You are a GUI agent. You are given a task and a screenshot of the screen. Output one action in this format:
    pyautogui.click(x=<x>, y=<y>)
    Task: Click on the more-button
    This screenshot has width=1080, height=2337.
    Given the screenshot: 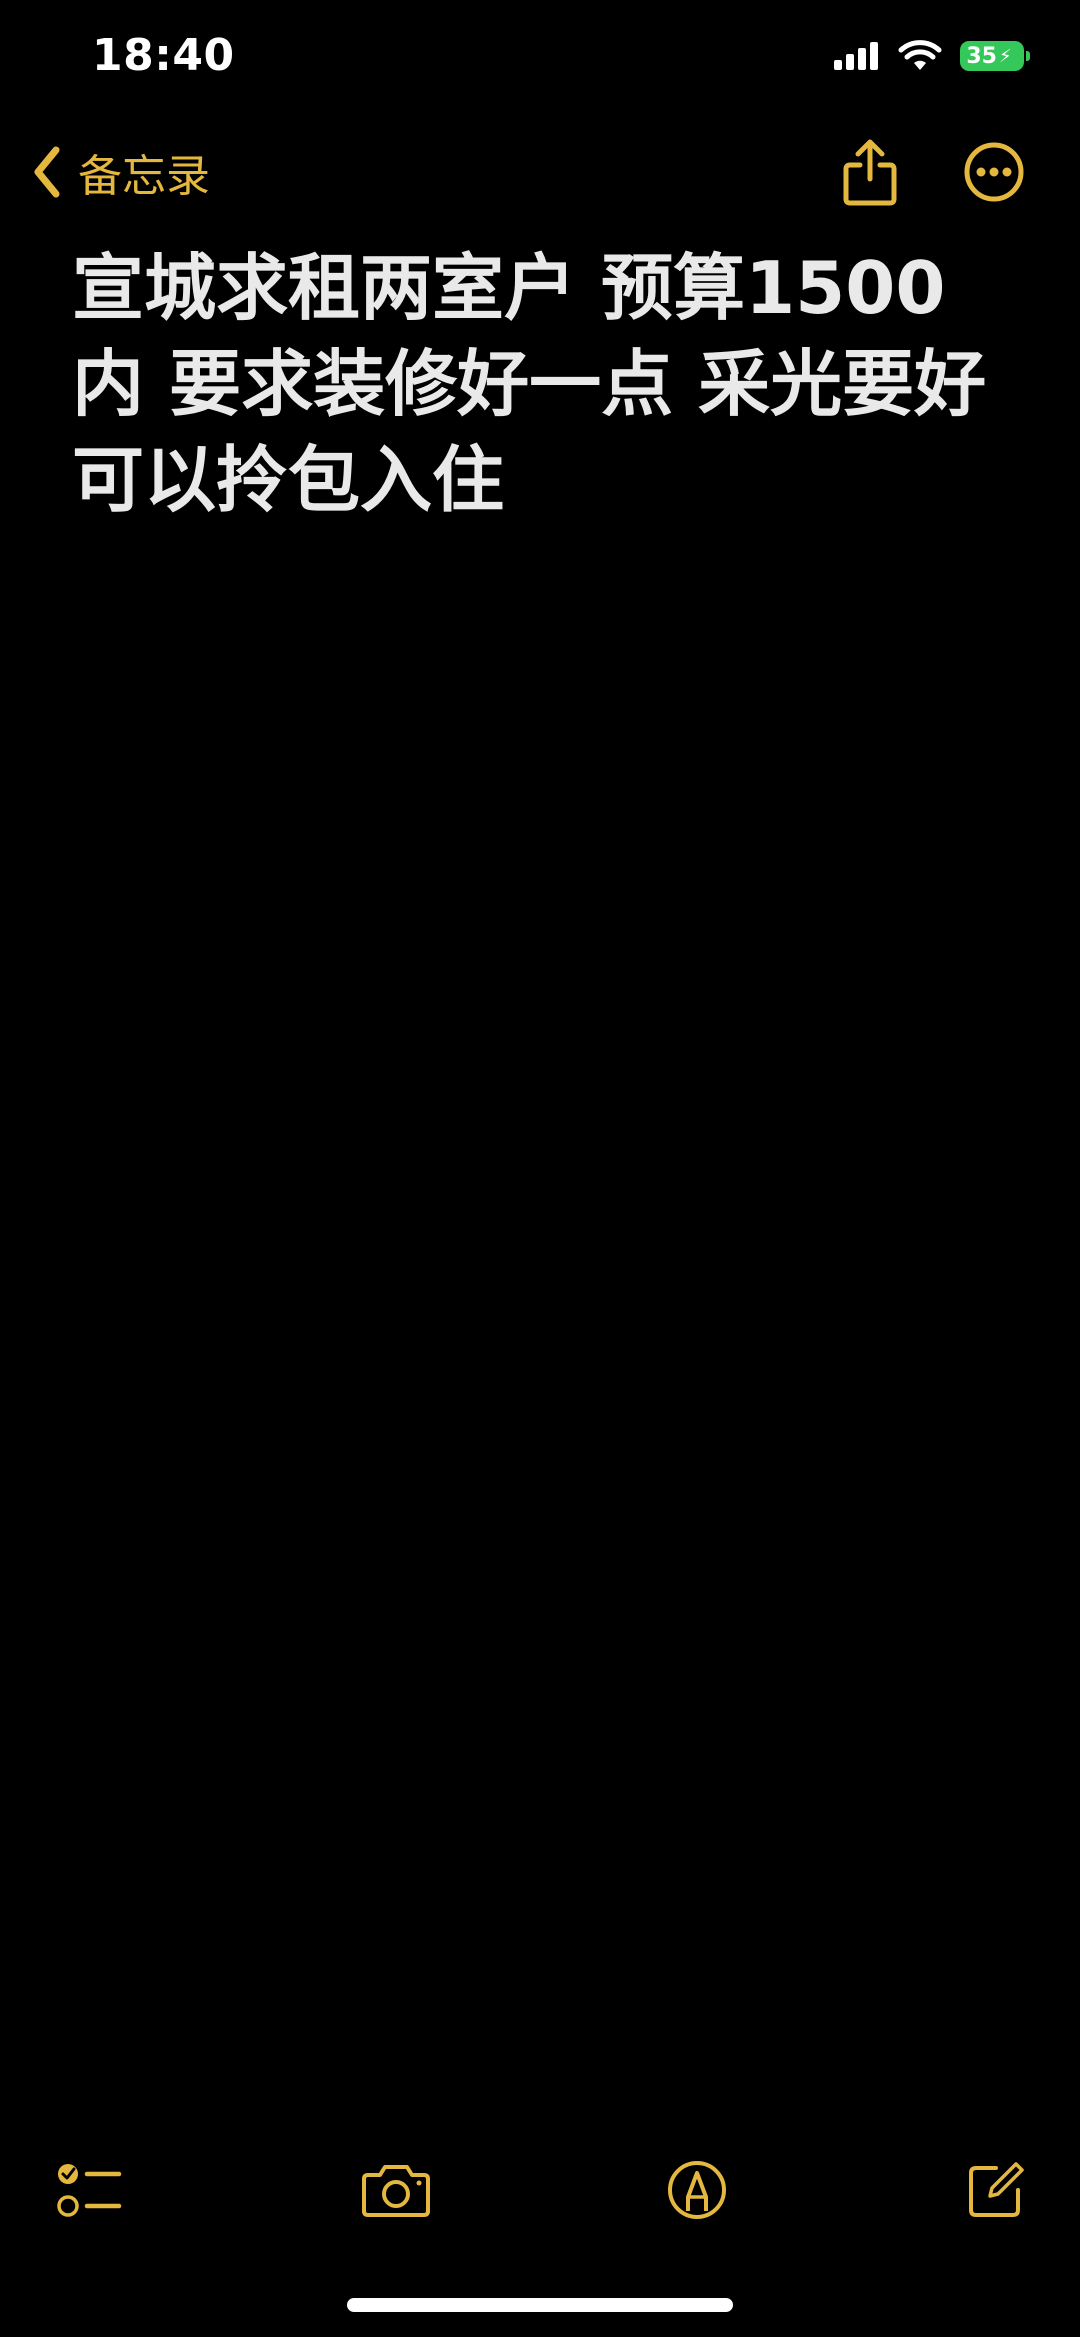 What is the action you would take?
    pyautogui.click(x=994, y=172)
    